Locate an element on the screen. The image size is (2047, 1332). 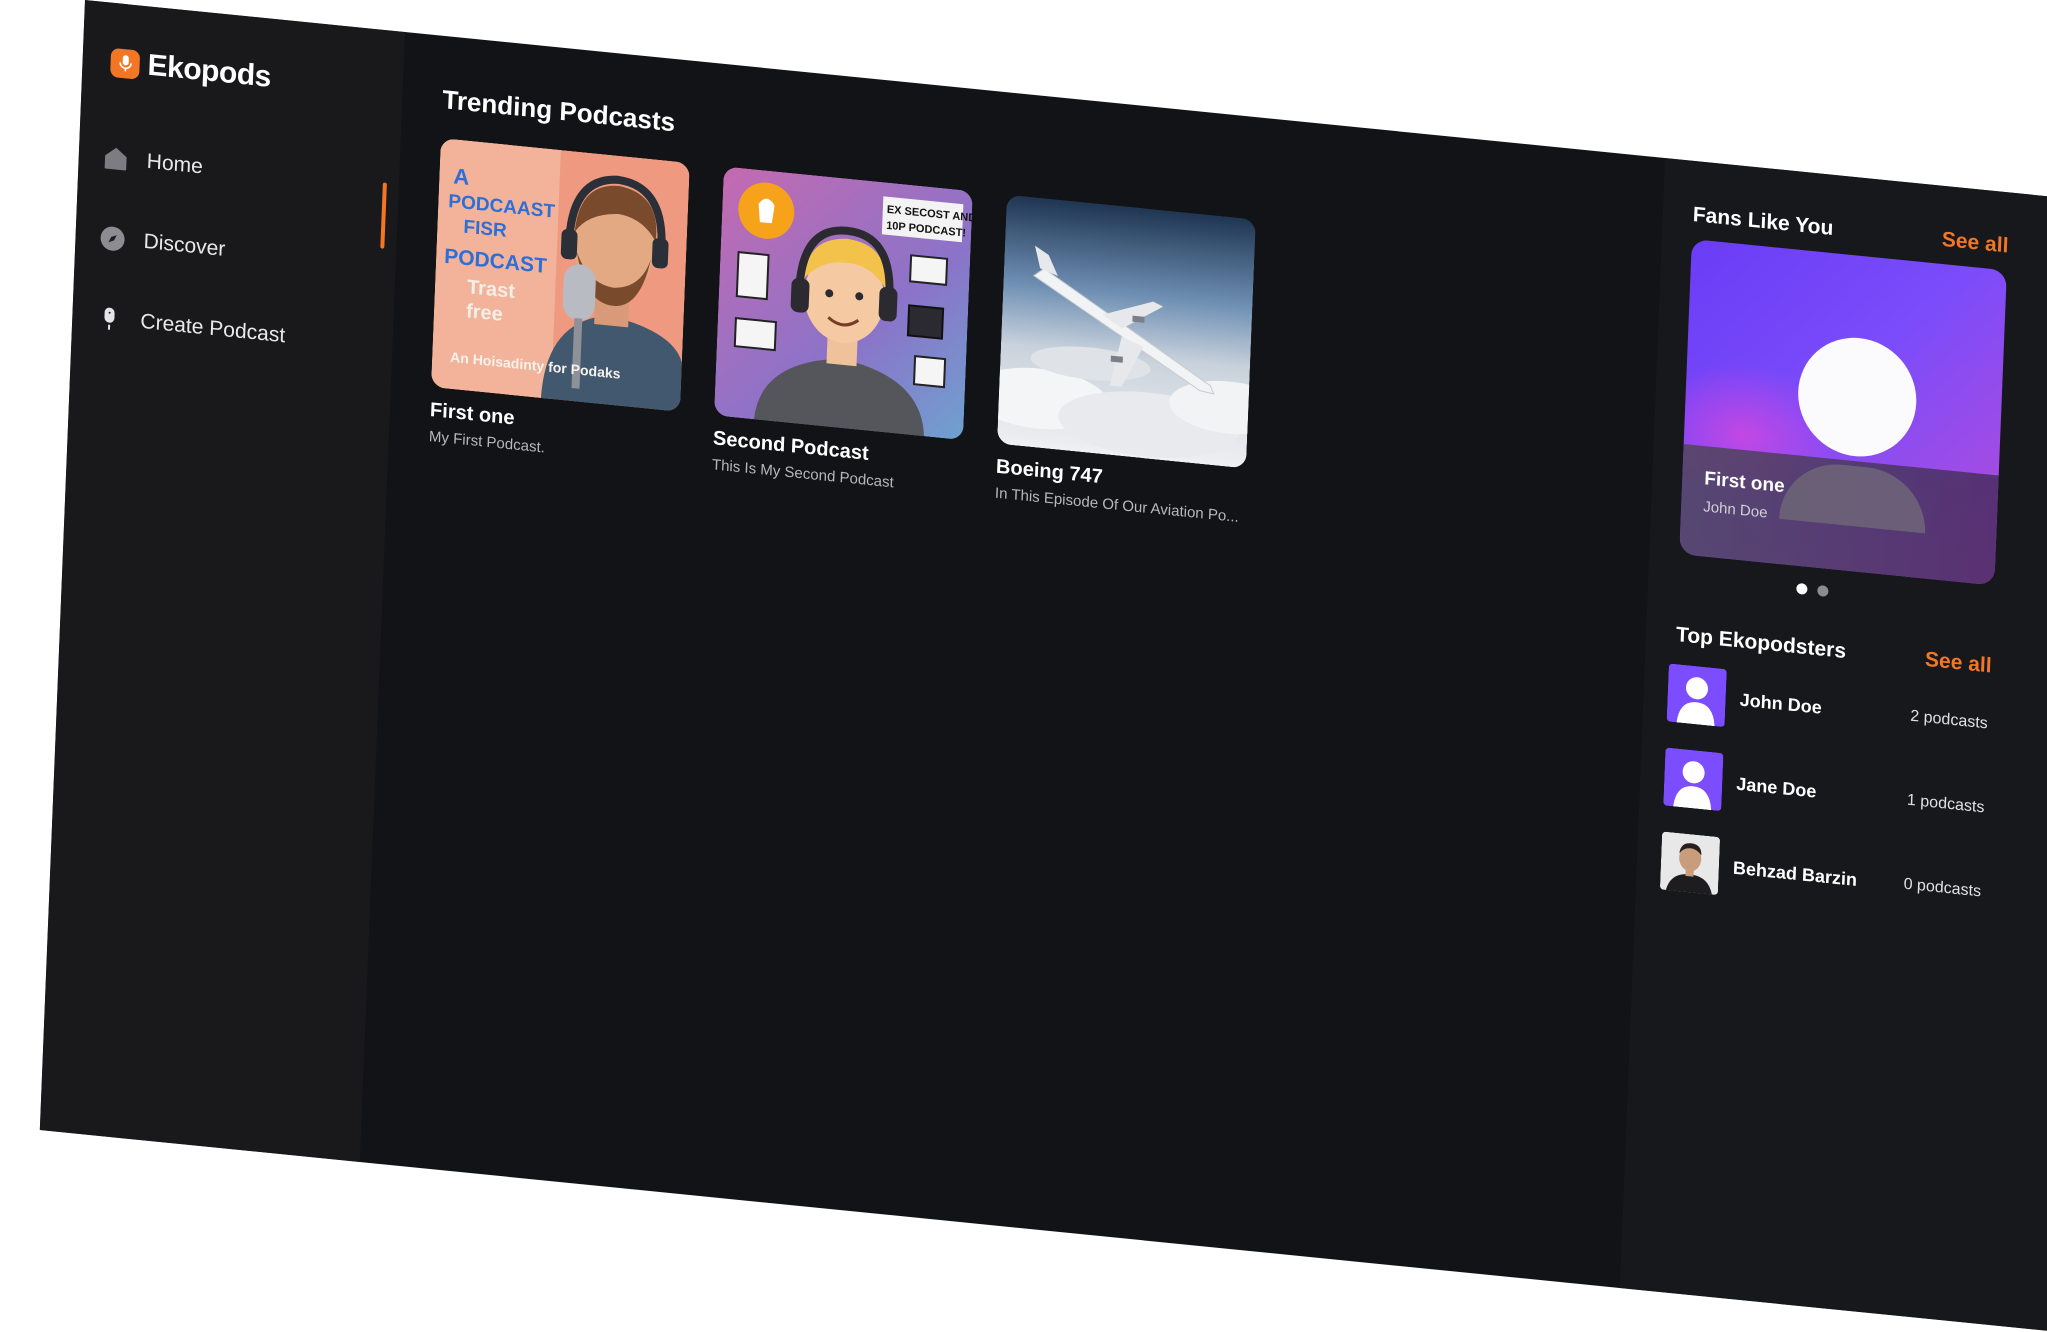
svg-text: Trast is located at coordinates (491, 289).